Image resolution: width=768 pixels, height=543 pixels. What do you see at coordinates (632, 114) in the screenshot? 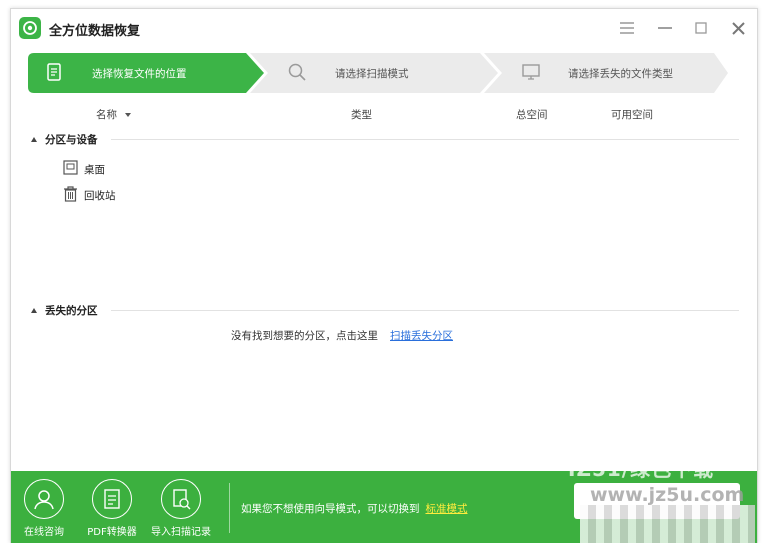
I see `column-free: 可用空间` at bounding box center [632, 114].